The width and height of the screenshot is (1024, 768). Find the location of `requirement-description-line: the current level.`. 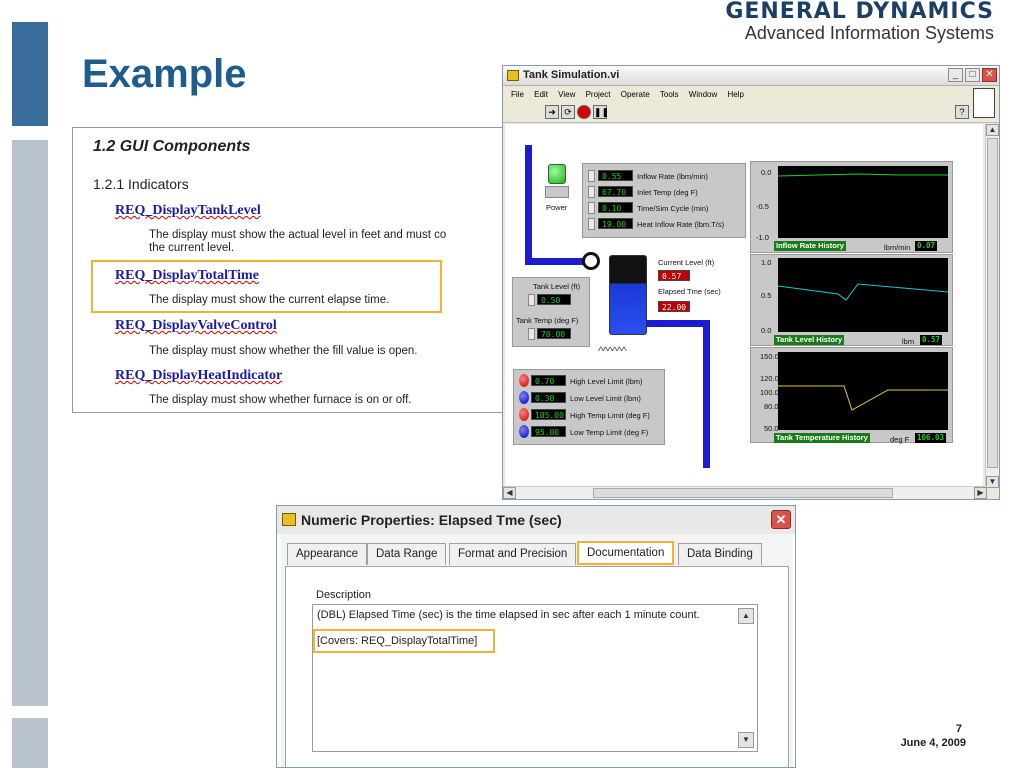

requirement-description-line: the current level. is located at coordinates (192, 248).